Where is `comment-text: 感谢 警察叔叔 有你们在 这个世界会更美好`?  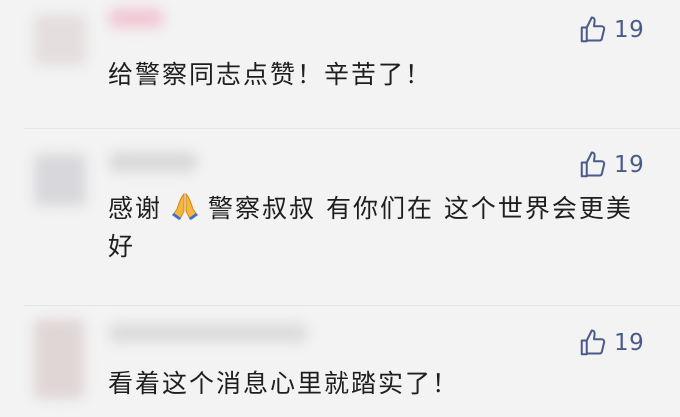
comment-text: 感谢 警察叔叔 有你们在 这个世界会更美好 is located at coordinates (378, 228).